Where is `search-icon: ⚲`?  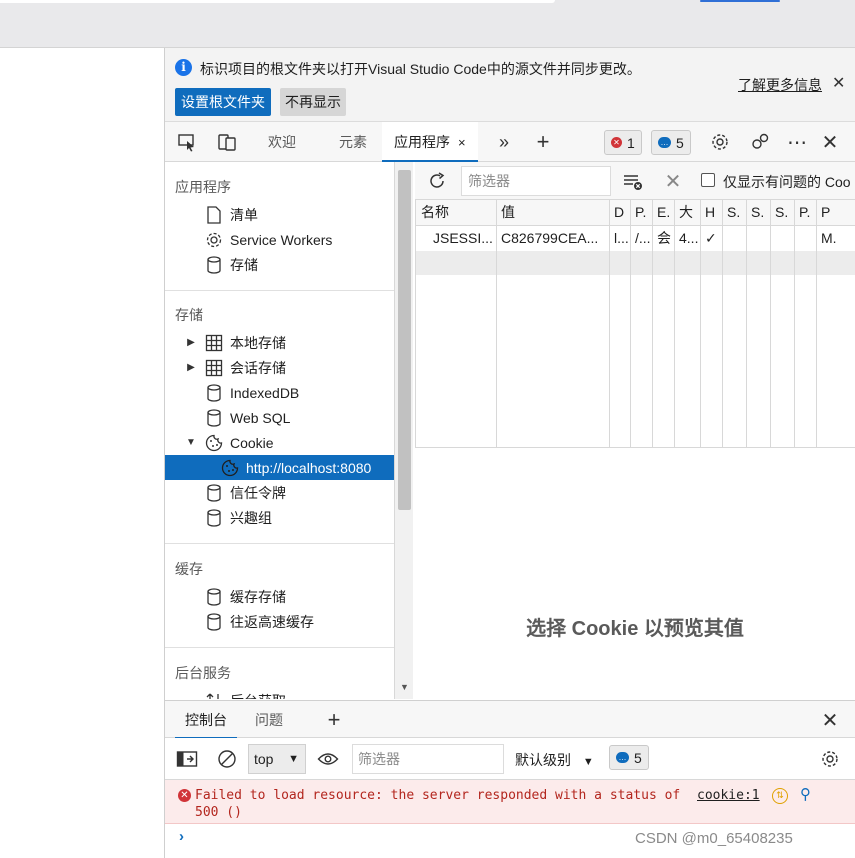
search-icon: ⚲ is located at coordinates (805, 794).